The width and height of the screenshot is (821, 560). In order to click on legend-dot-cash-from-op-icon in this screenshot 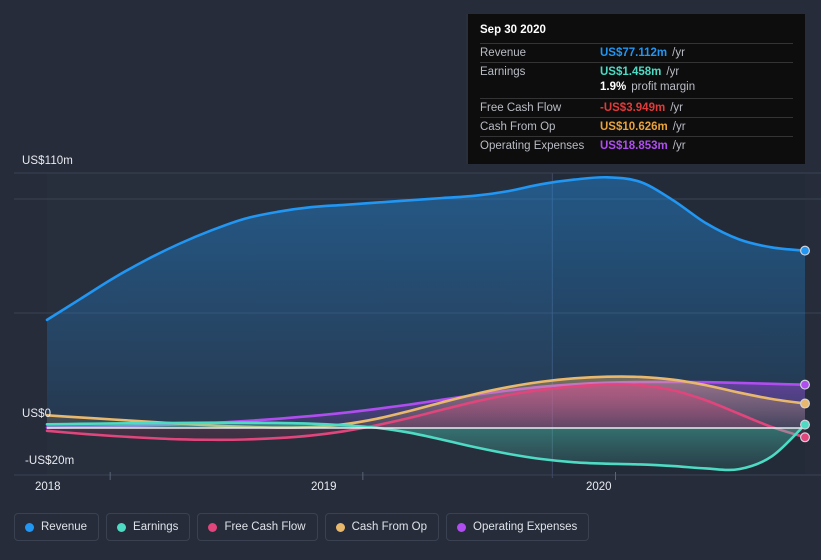, I will do `click(340, 527)`.